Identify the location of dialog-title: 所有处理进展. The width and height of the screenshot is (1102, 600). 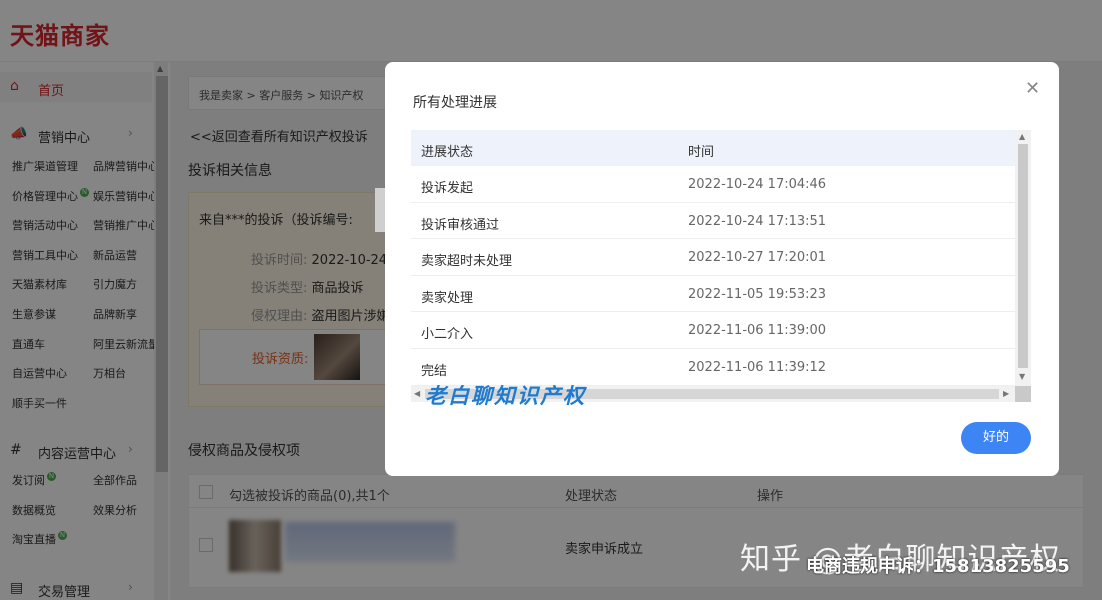
(455, 103).